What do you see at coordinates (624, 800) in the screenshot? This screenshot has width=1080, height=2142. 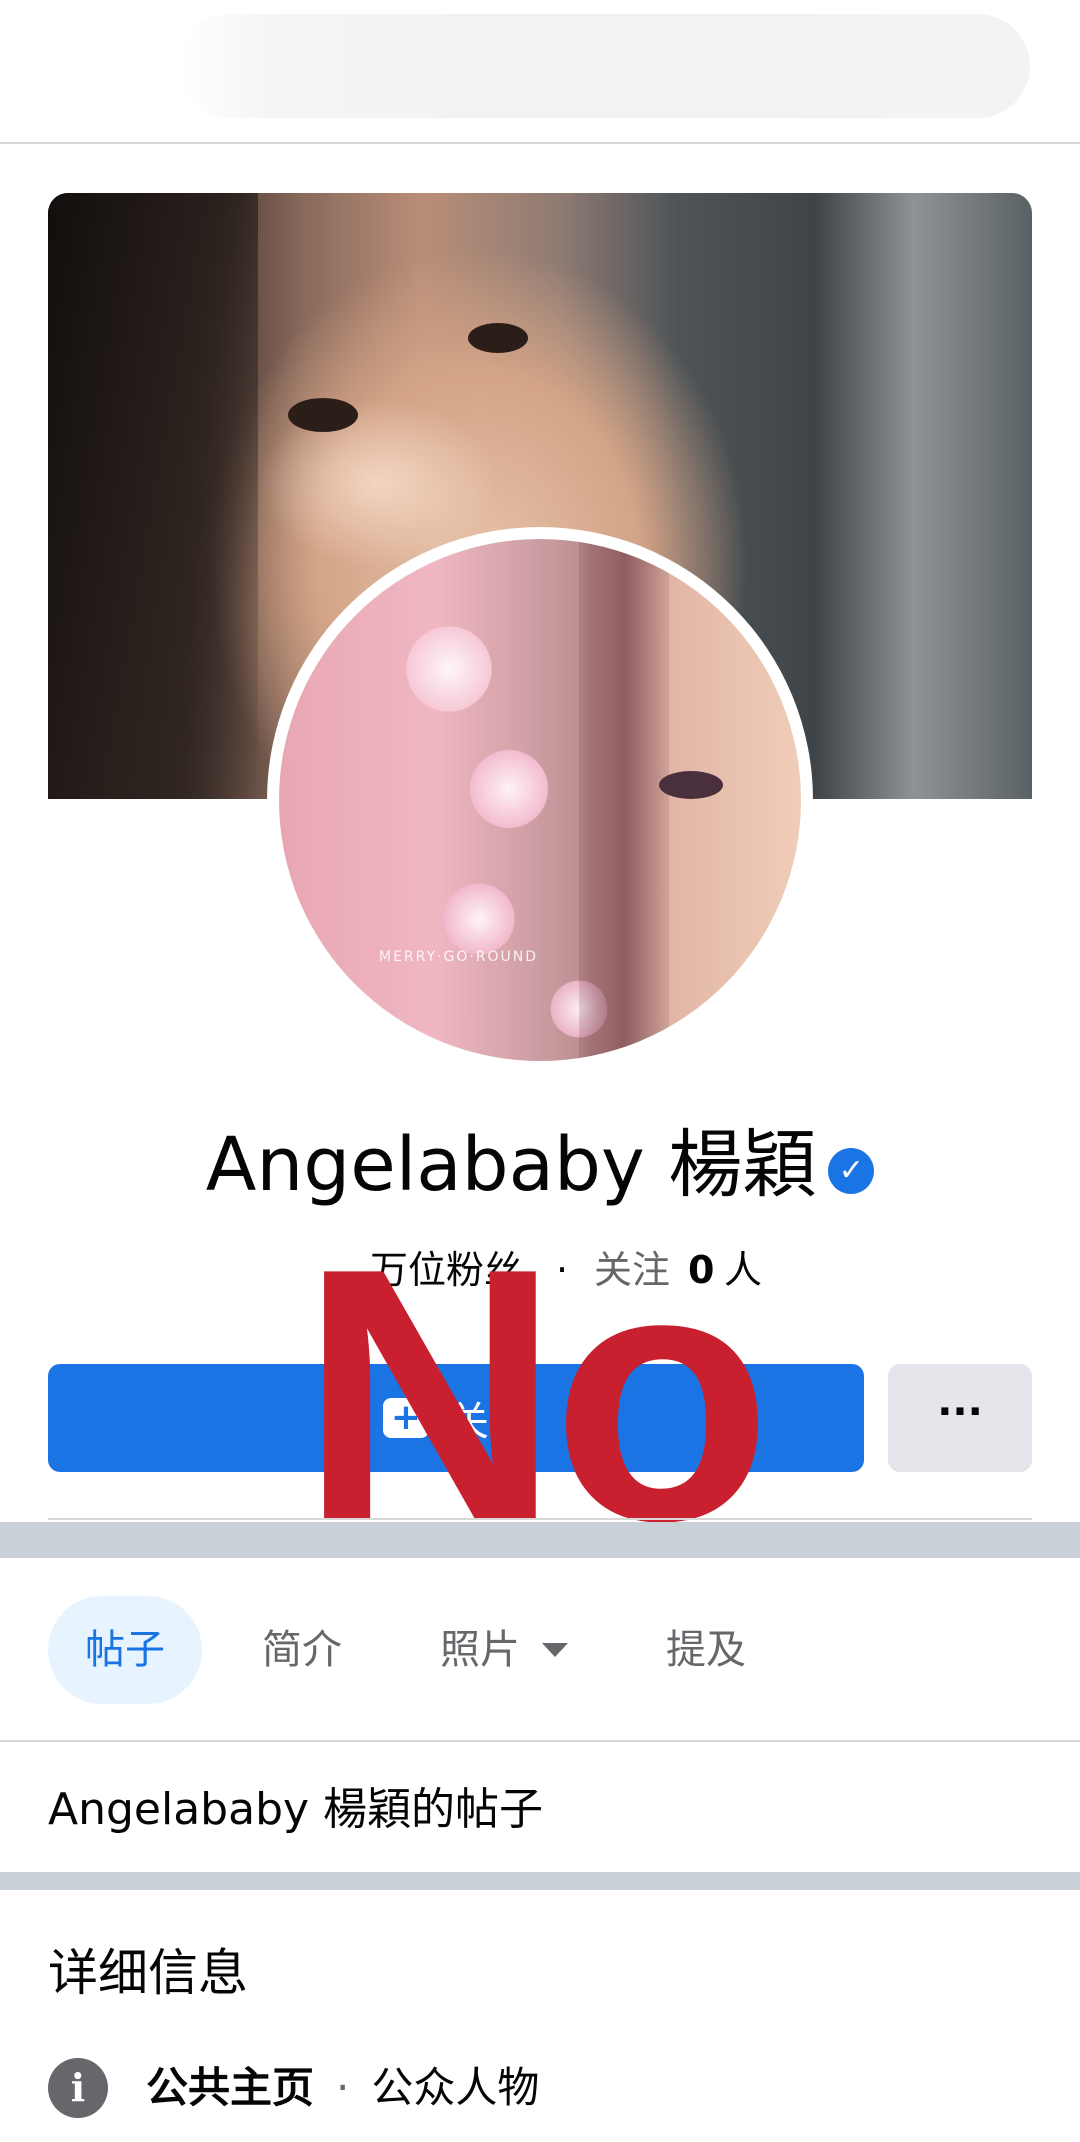 I see `avatar-hair-strand` at bounding box center [624, 800].